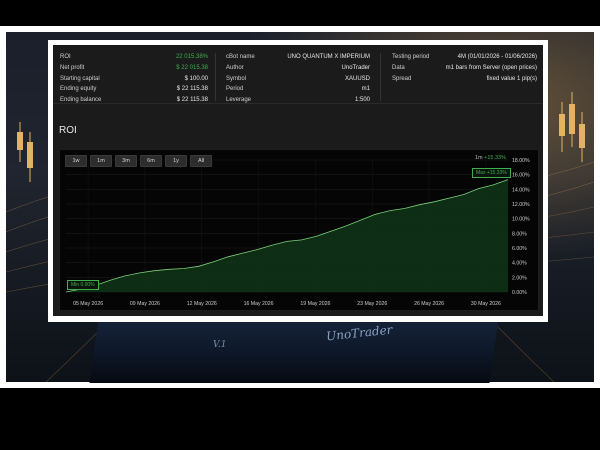 The image size is (600, 450). I want to click on y-tick-label: 8.00%, so click(519, 234).